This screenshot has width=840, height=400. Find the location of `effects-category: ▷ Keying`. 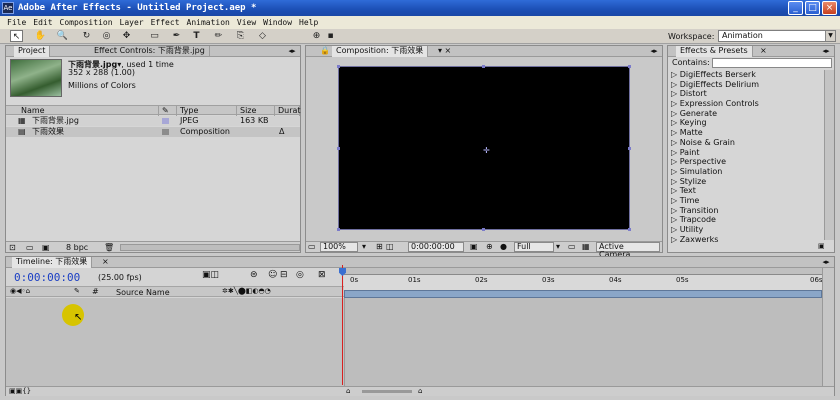

effects-category: ▷ Keying is located at coordinates (746, 123).